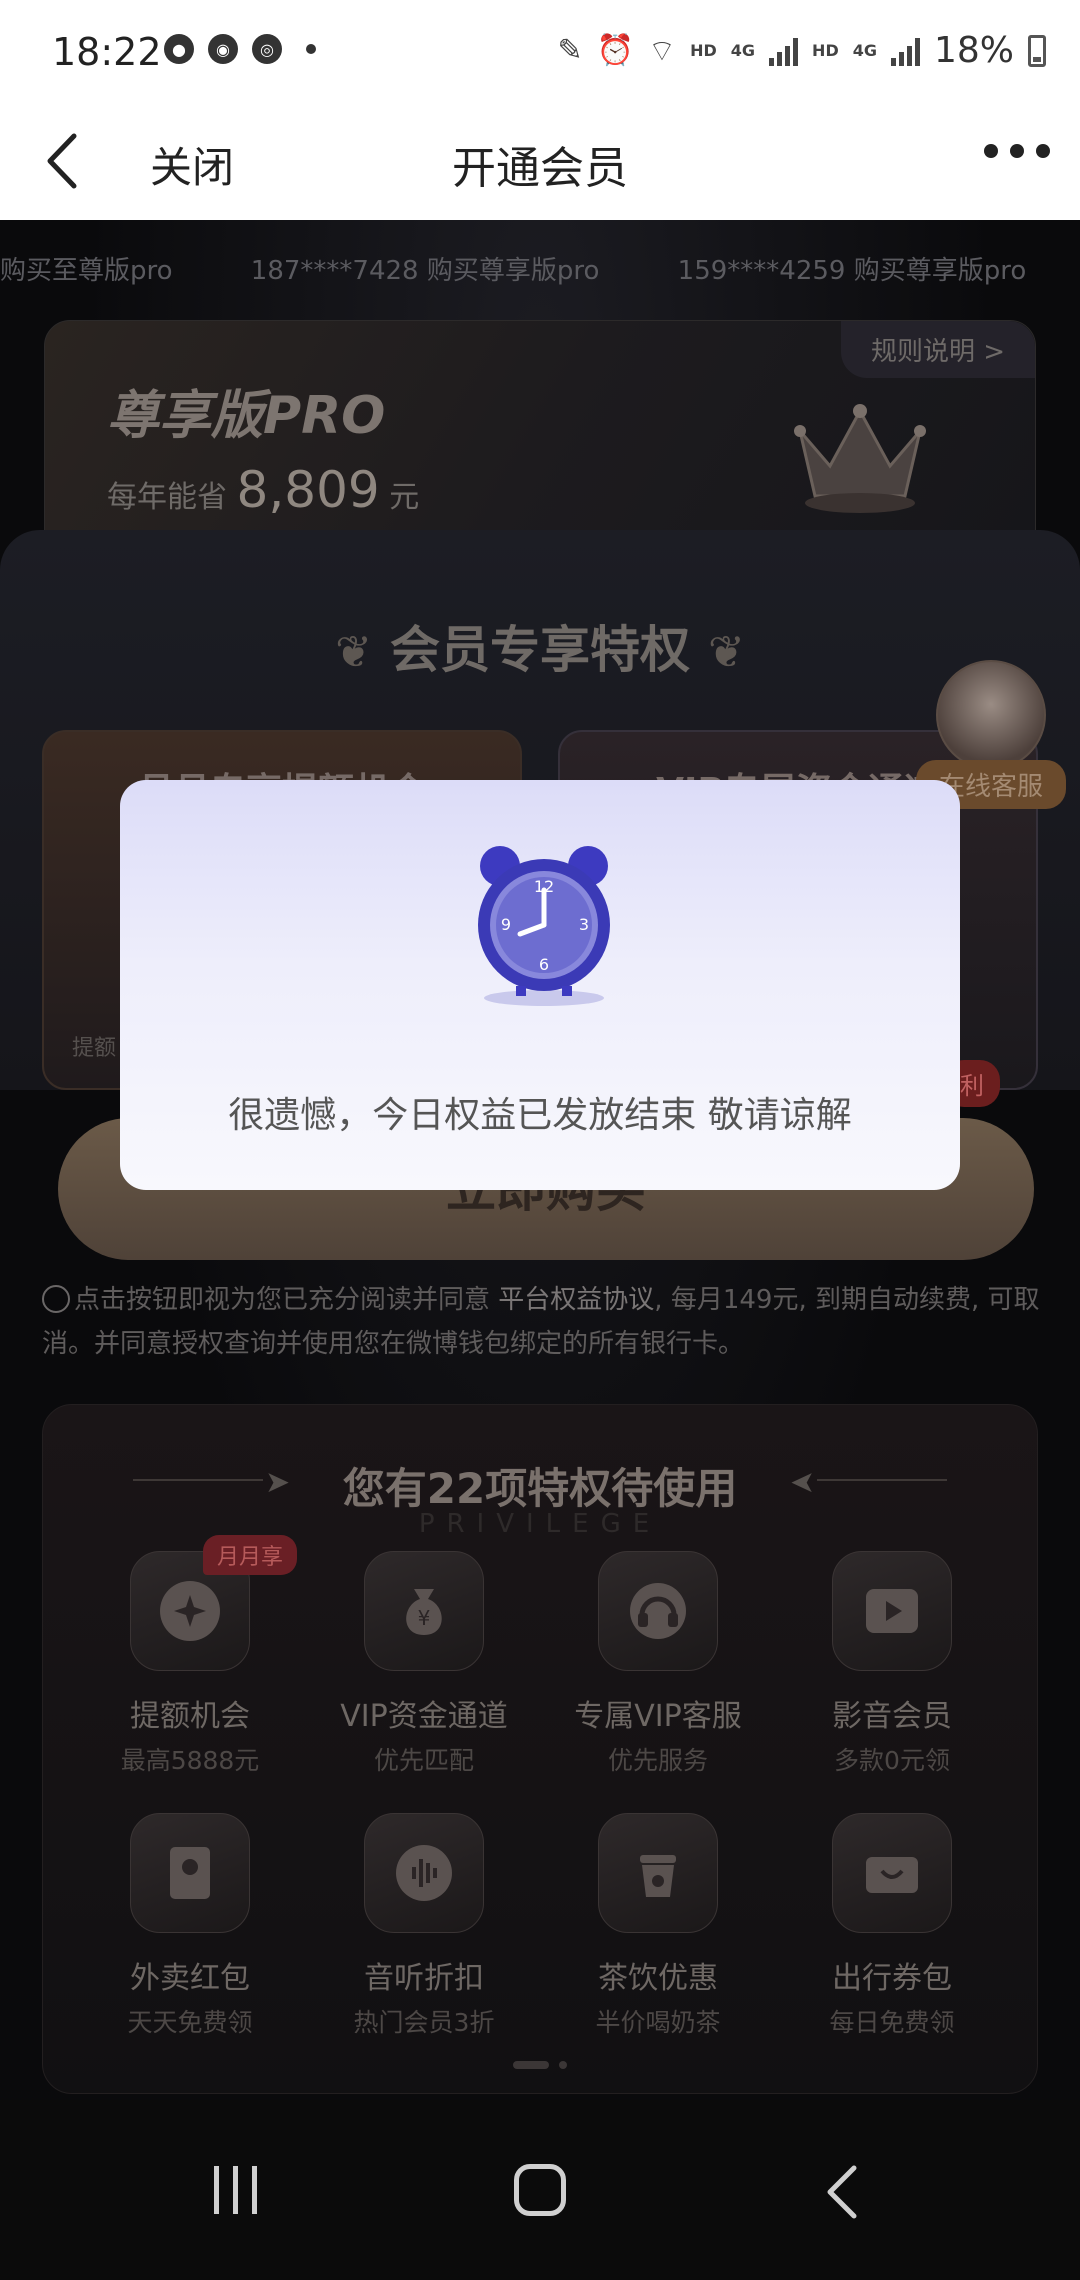  Describe the element at coordinates (240, 49) in the screenshot. I see `notification-icons: ● ◉ ◎` at that location.